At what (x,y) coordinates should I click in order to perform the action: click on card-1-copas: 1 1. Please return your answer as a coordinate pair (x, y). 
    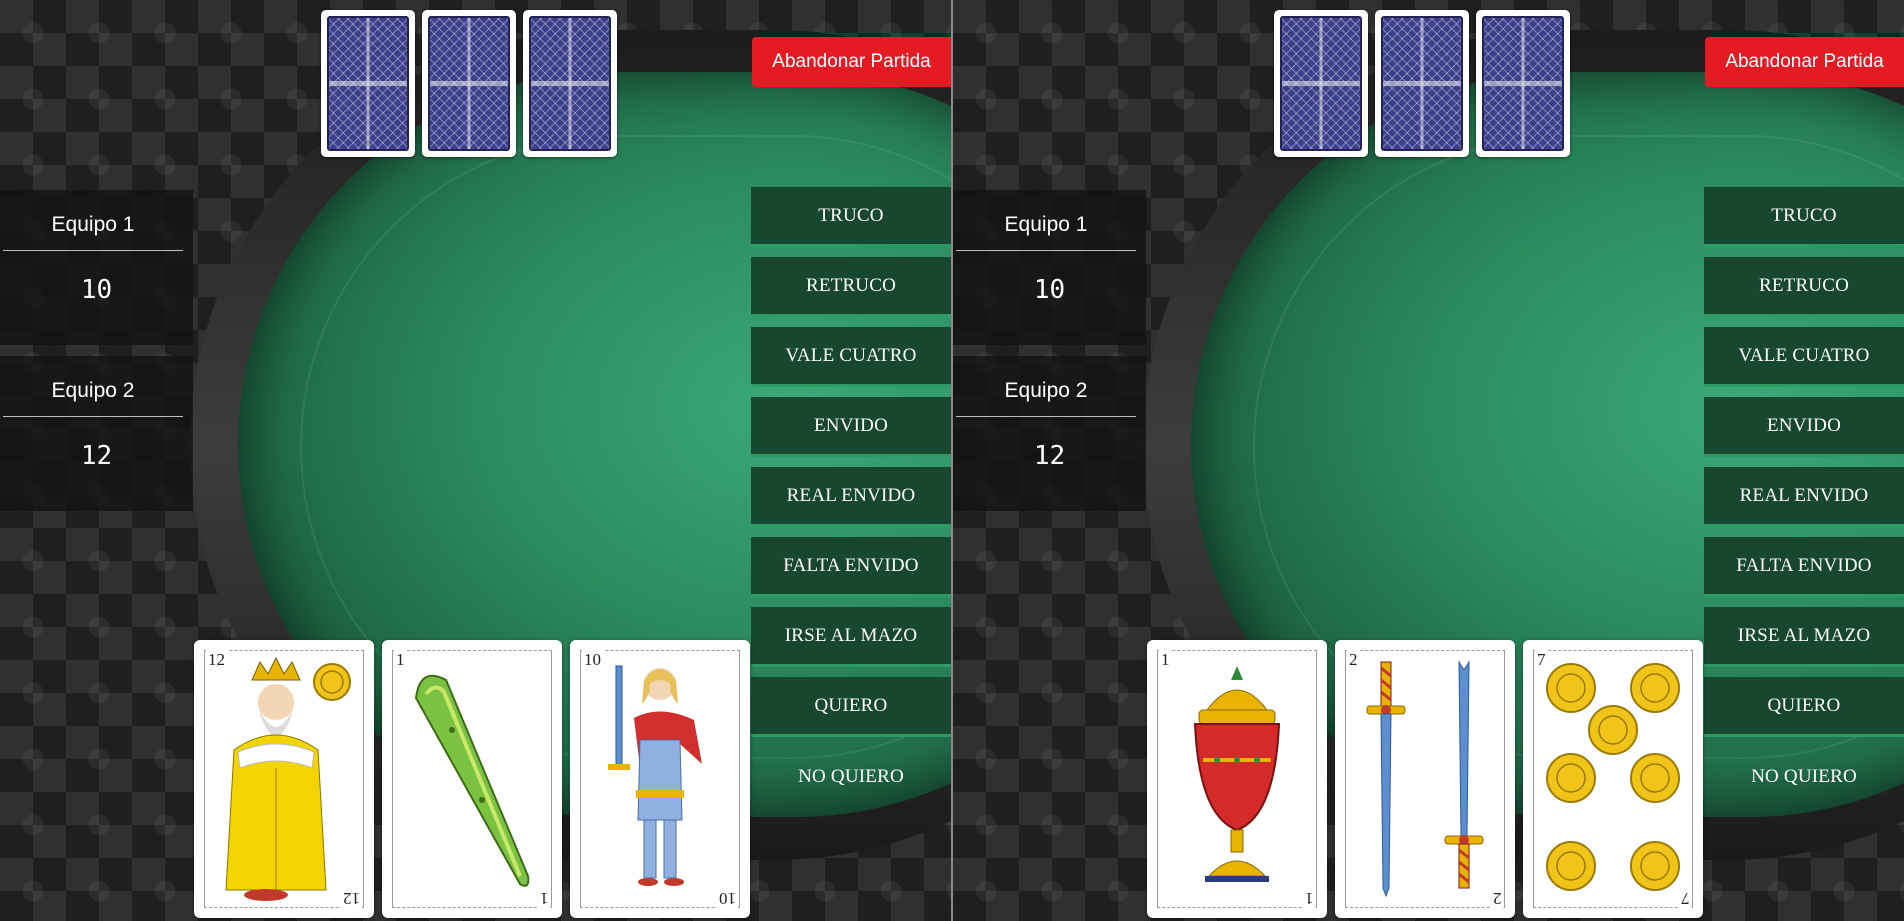
    Looking at the image, I should click on (1237, 779).